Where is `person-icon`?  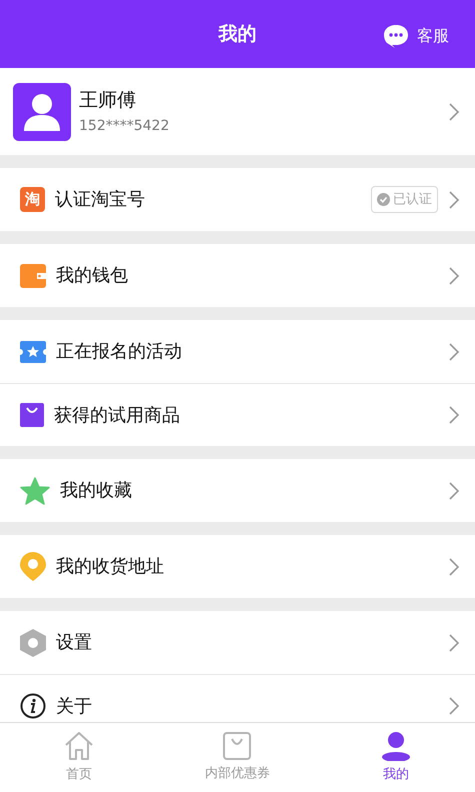
person-icon is located at coordinates (395, 745).